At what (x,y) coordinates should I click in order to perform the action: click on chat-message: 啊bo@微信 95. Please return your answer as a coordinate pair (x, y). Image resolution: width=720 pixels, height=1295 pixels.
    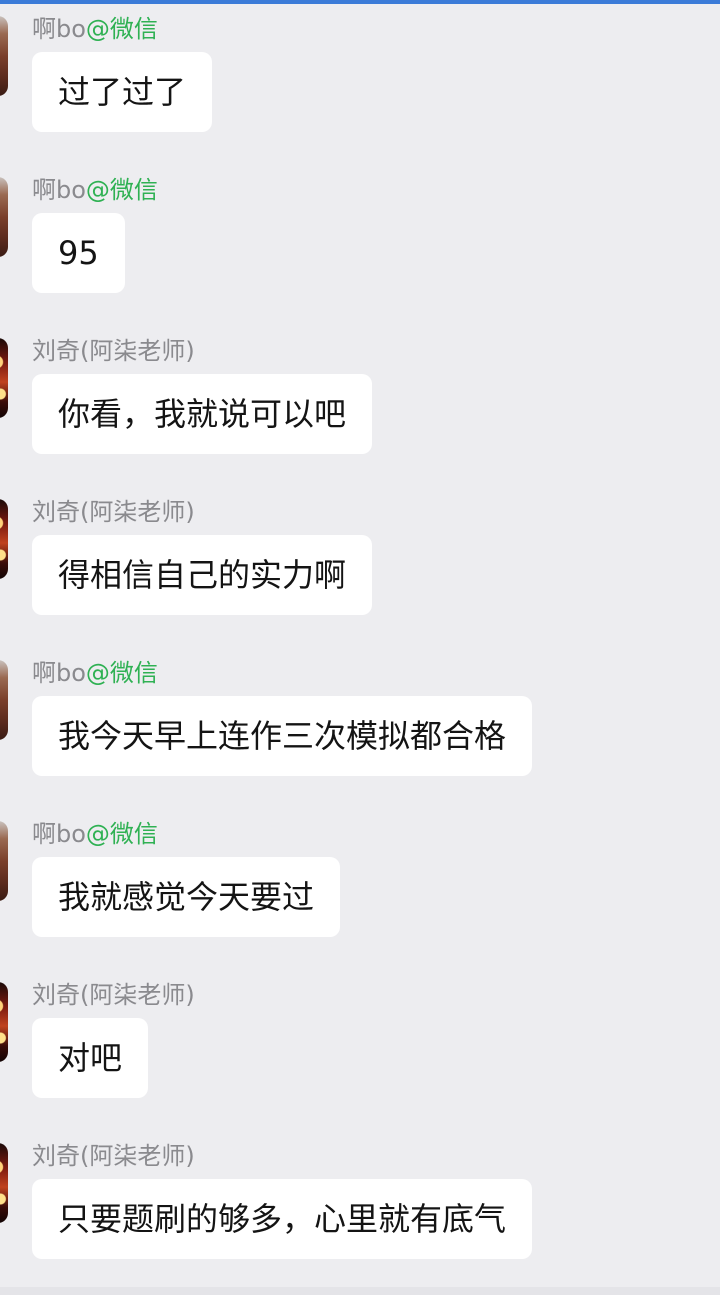
    Looking at the image, I should click on (360, 236).